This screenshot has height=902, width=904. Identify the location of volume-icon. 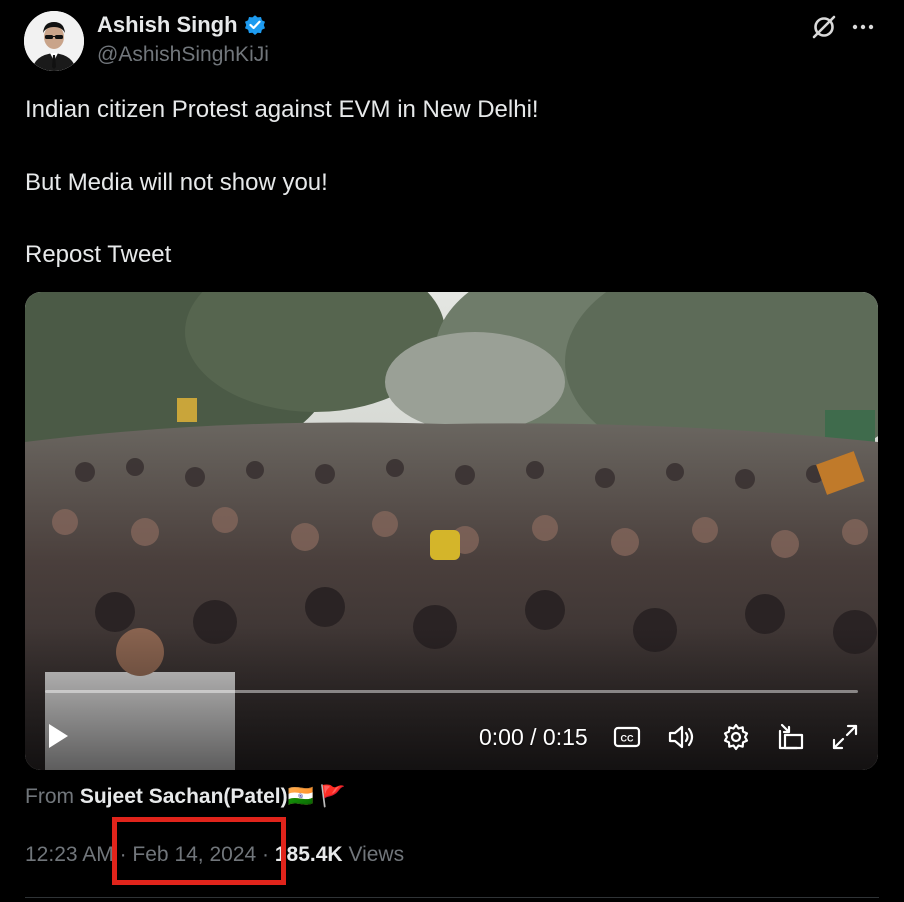
(682, 737).